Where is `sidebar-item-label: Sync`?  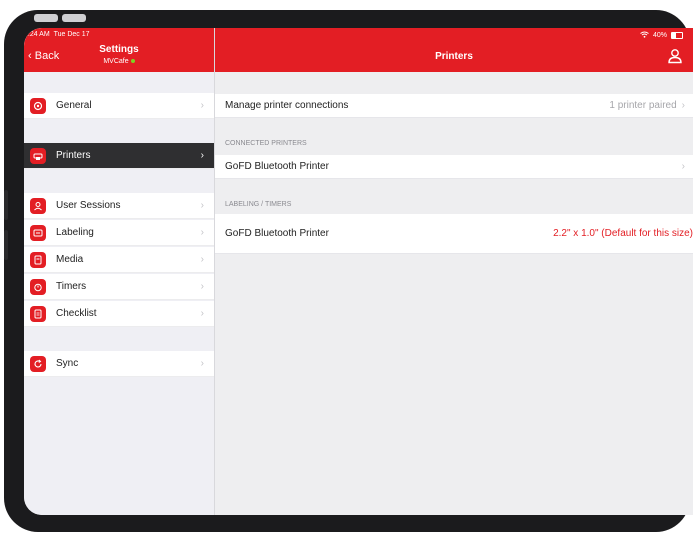
sidebar-item-label: Sync is located at coordinates (67, 363).